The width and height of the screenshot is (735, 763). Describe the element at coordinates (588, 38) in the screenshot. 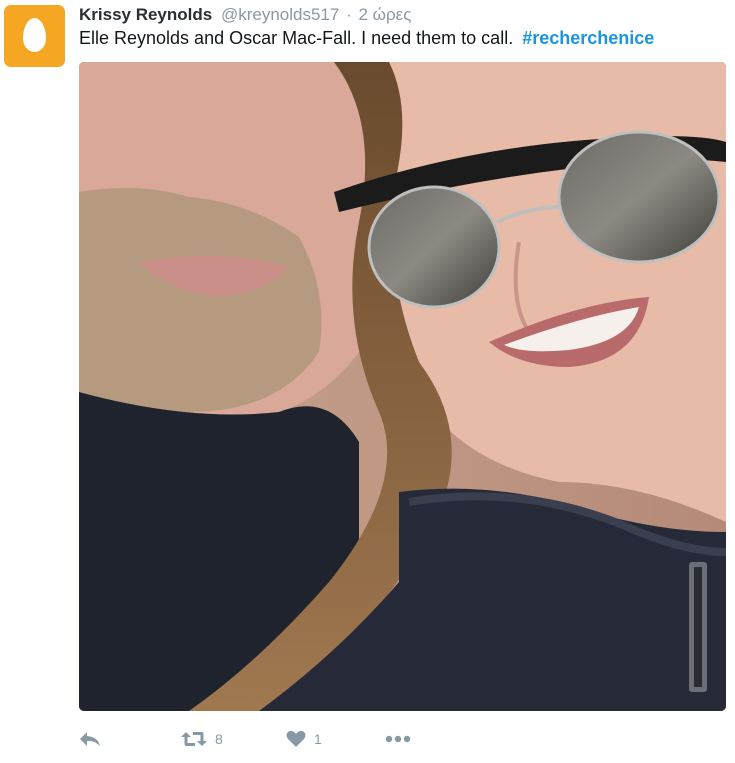

I see `hashtag-link: #recherchenice` at that location.